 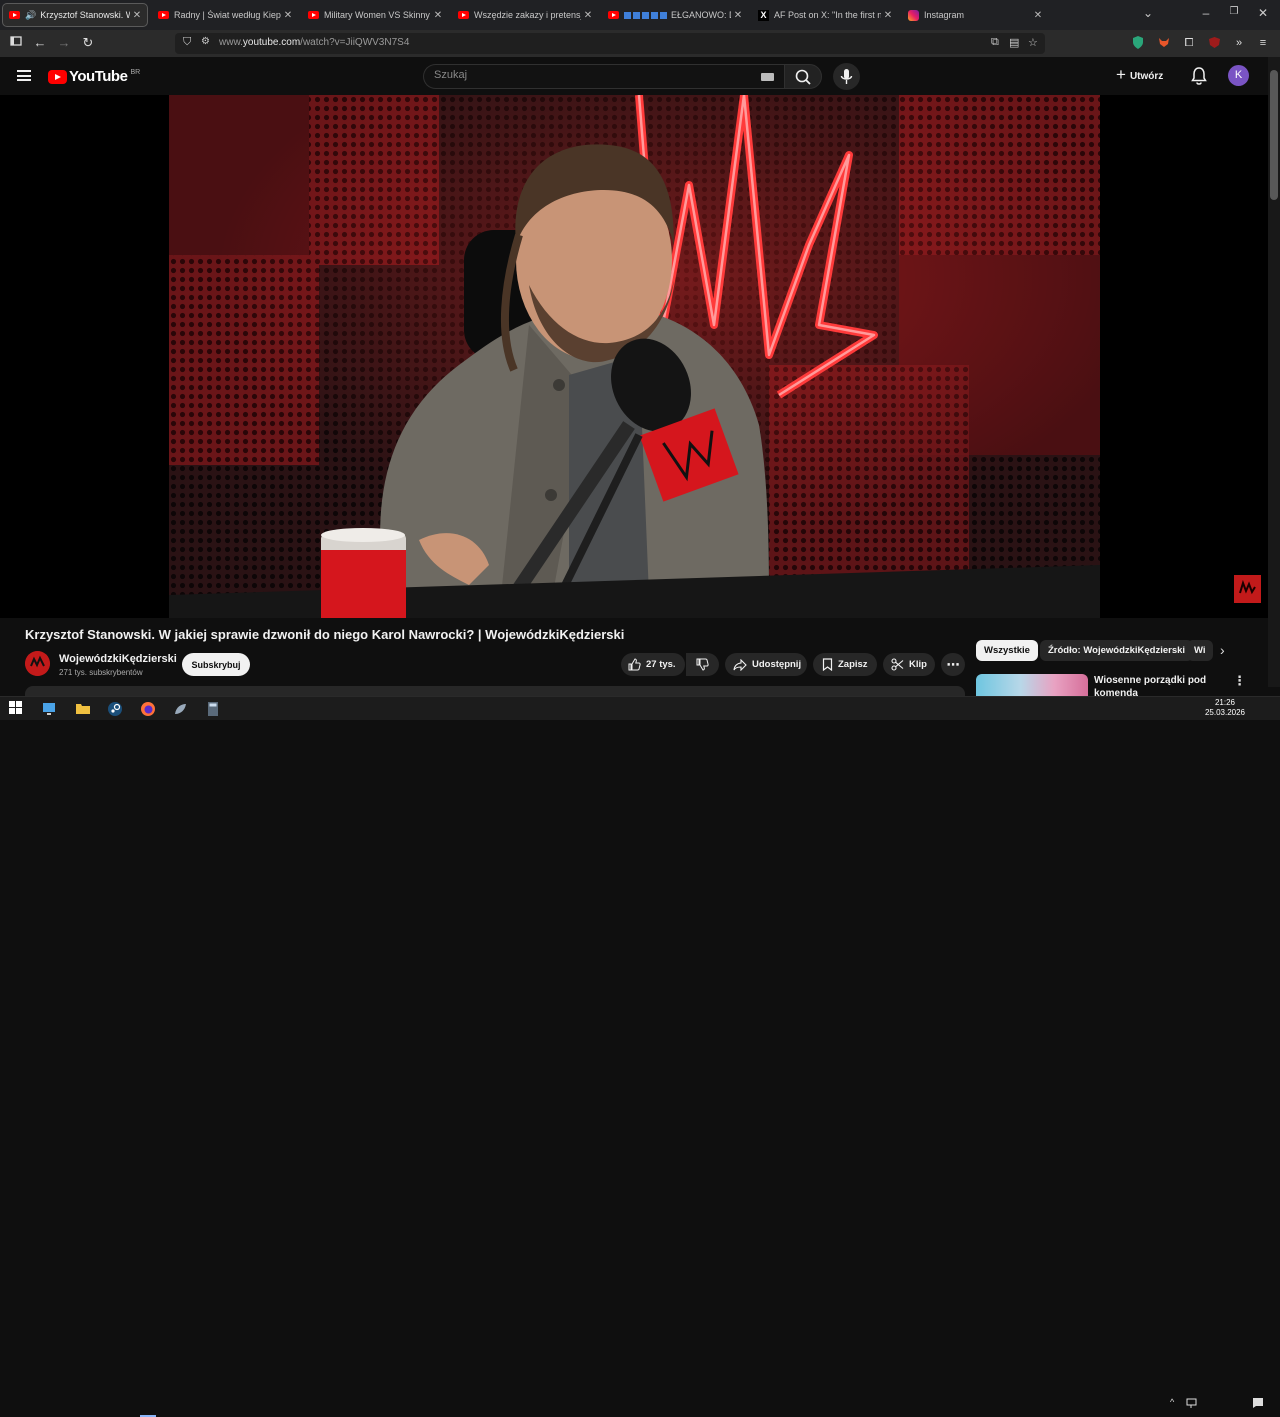 What do you see at coordinates (763, 15) in the screenshot?
I see `x-icon: X` at bounding box center [763, 15].